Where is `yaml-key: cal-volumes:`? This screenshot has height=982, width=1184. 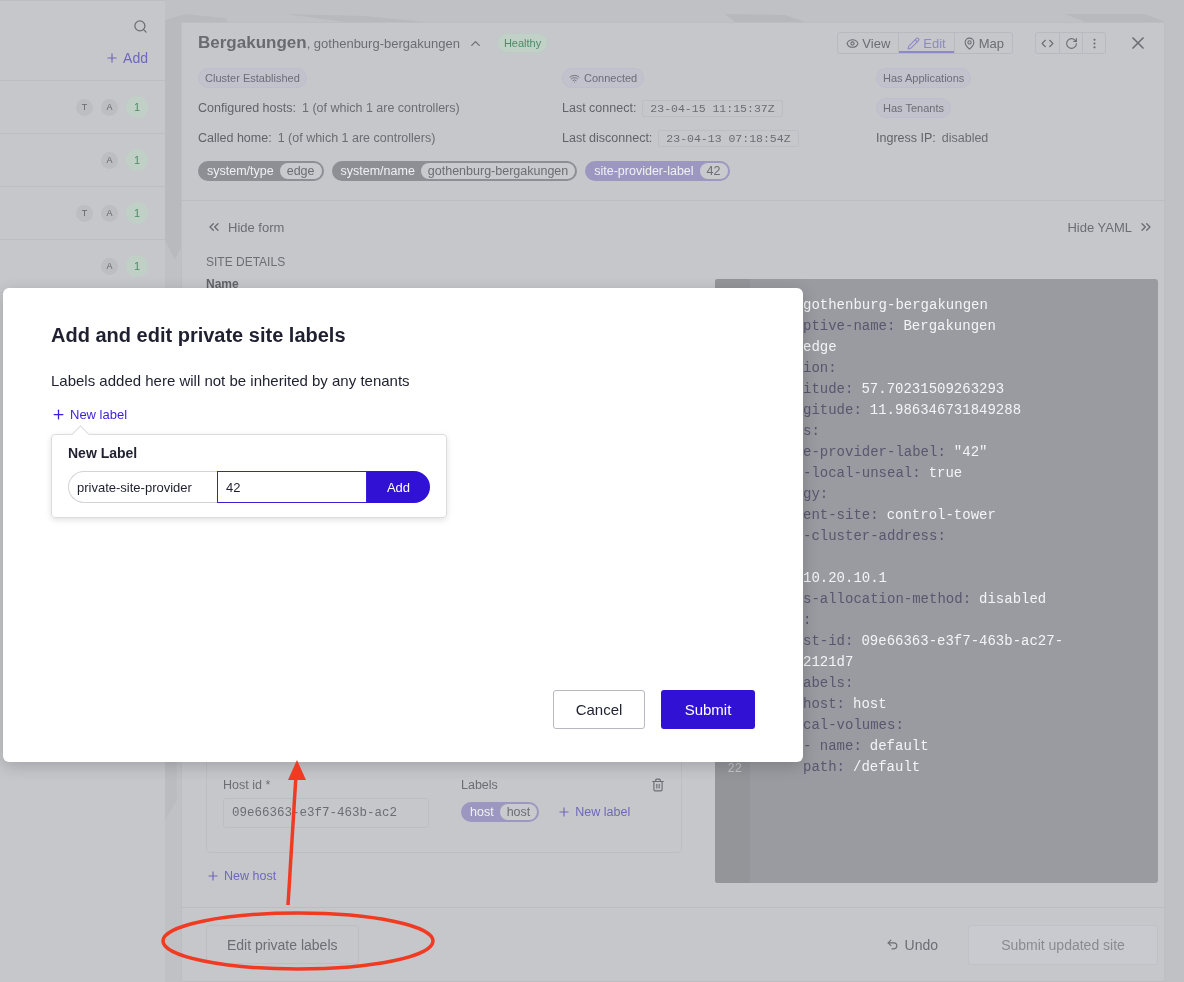 yaml-key: cal-volumes: is located at coordinates (853, 727).